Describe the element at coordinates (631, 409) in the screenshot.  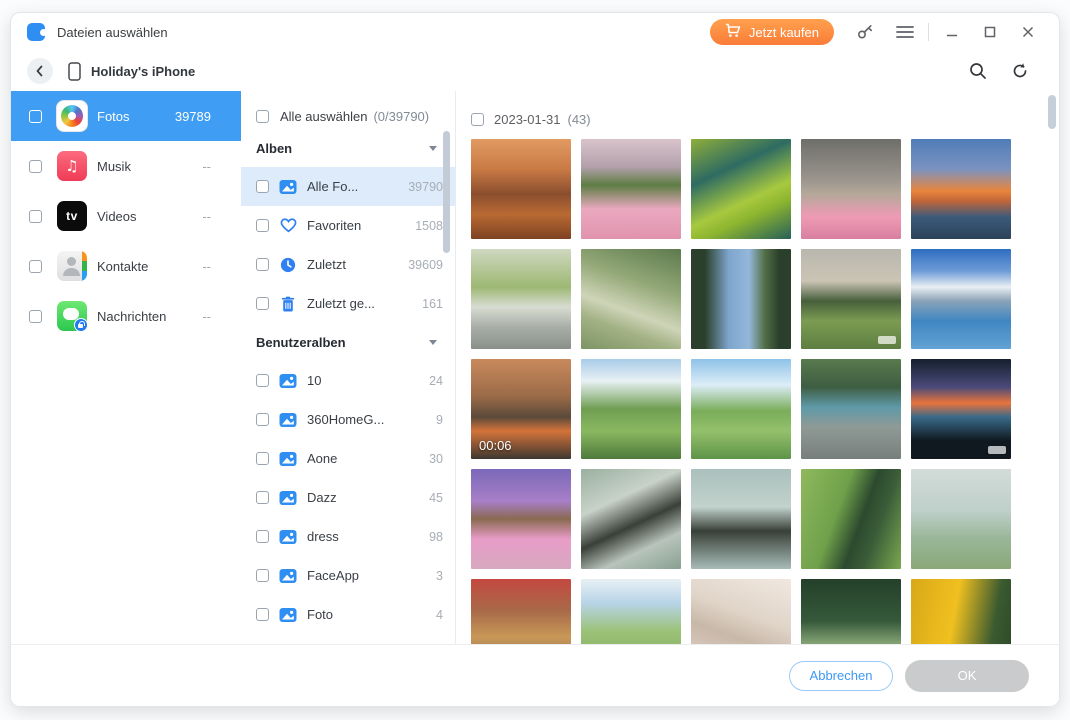
I see `photo-thumb-alpine-chalet-meadow` at that location.